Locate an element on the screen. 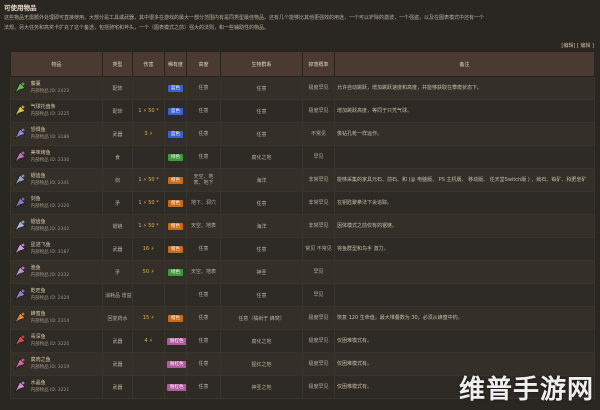  item-name-link: 藤蔓 is located at coordinates (50, 84).